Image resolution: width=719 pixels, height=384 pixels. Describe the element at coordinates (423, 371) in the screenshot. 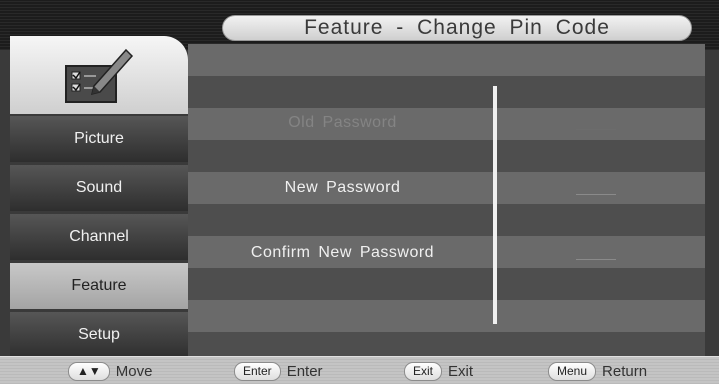

I see `exit-key-icon: Exit` at that location.